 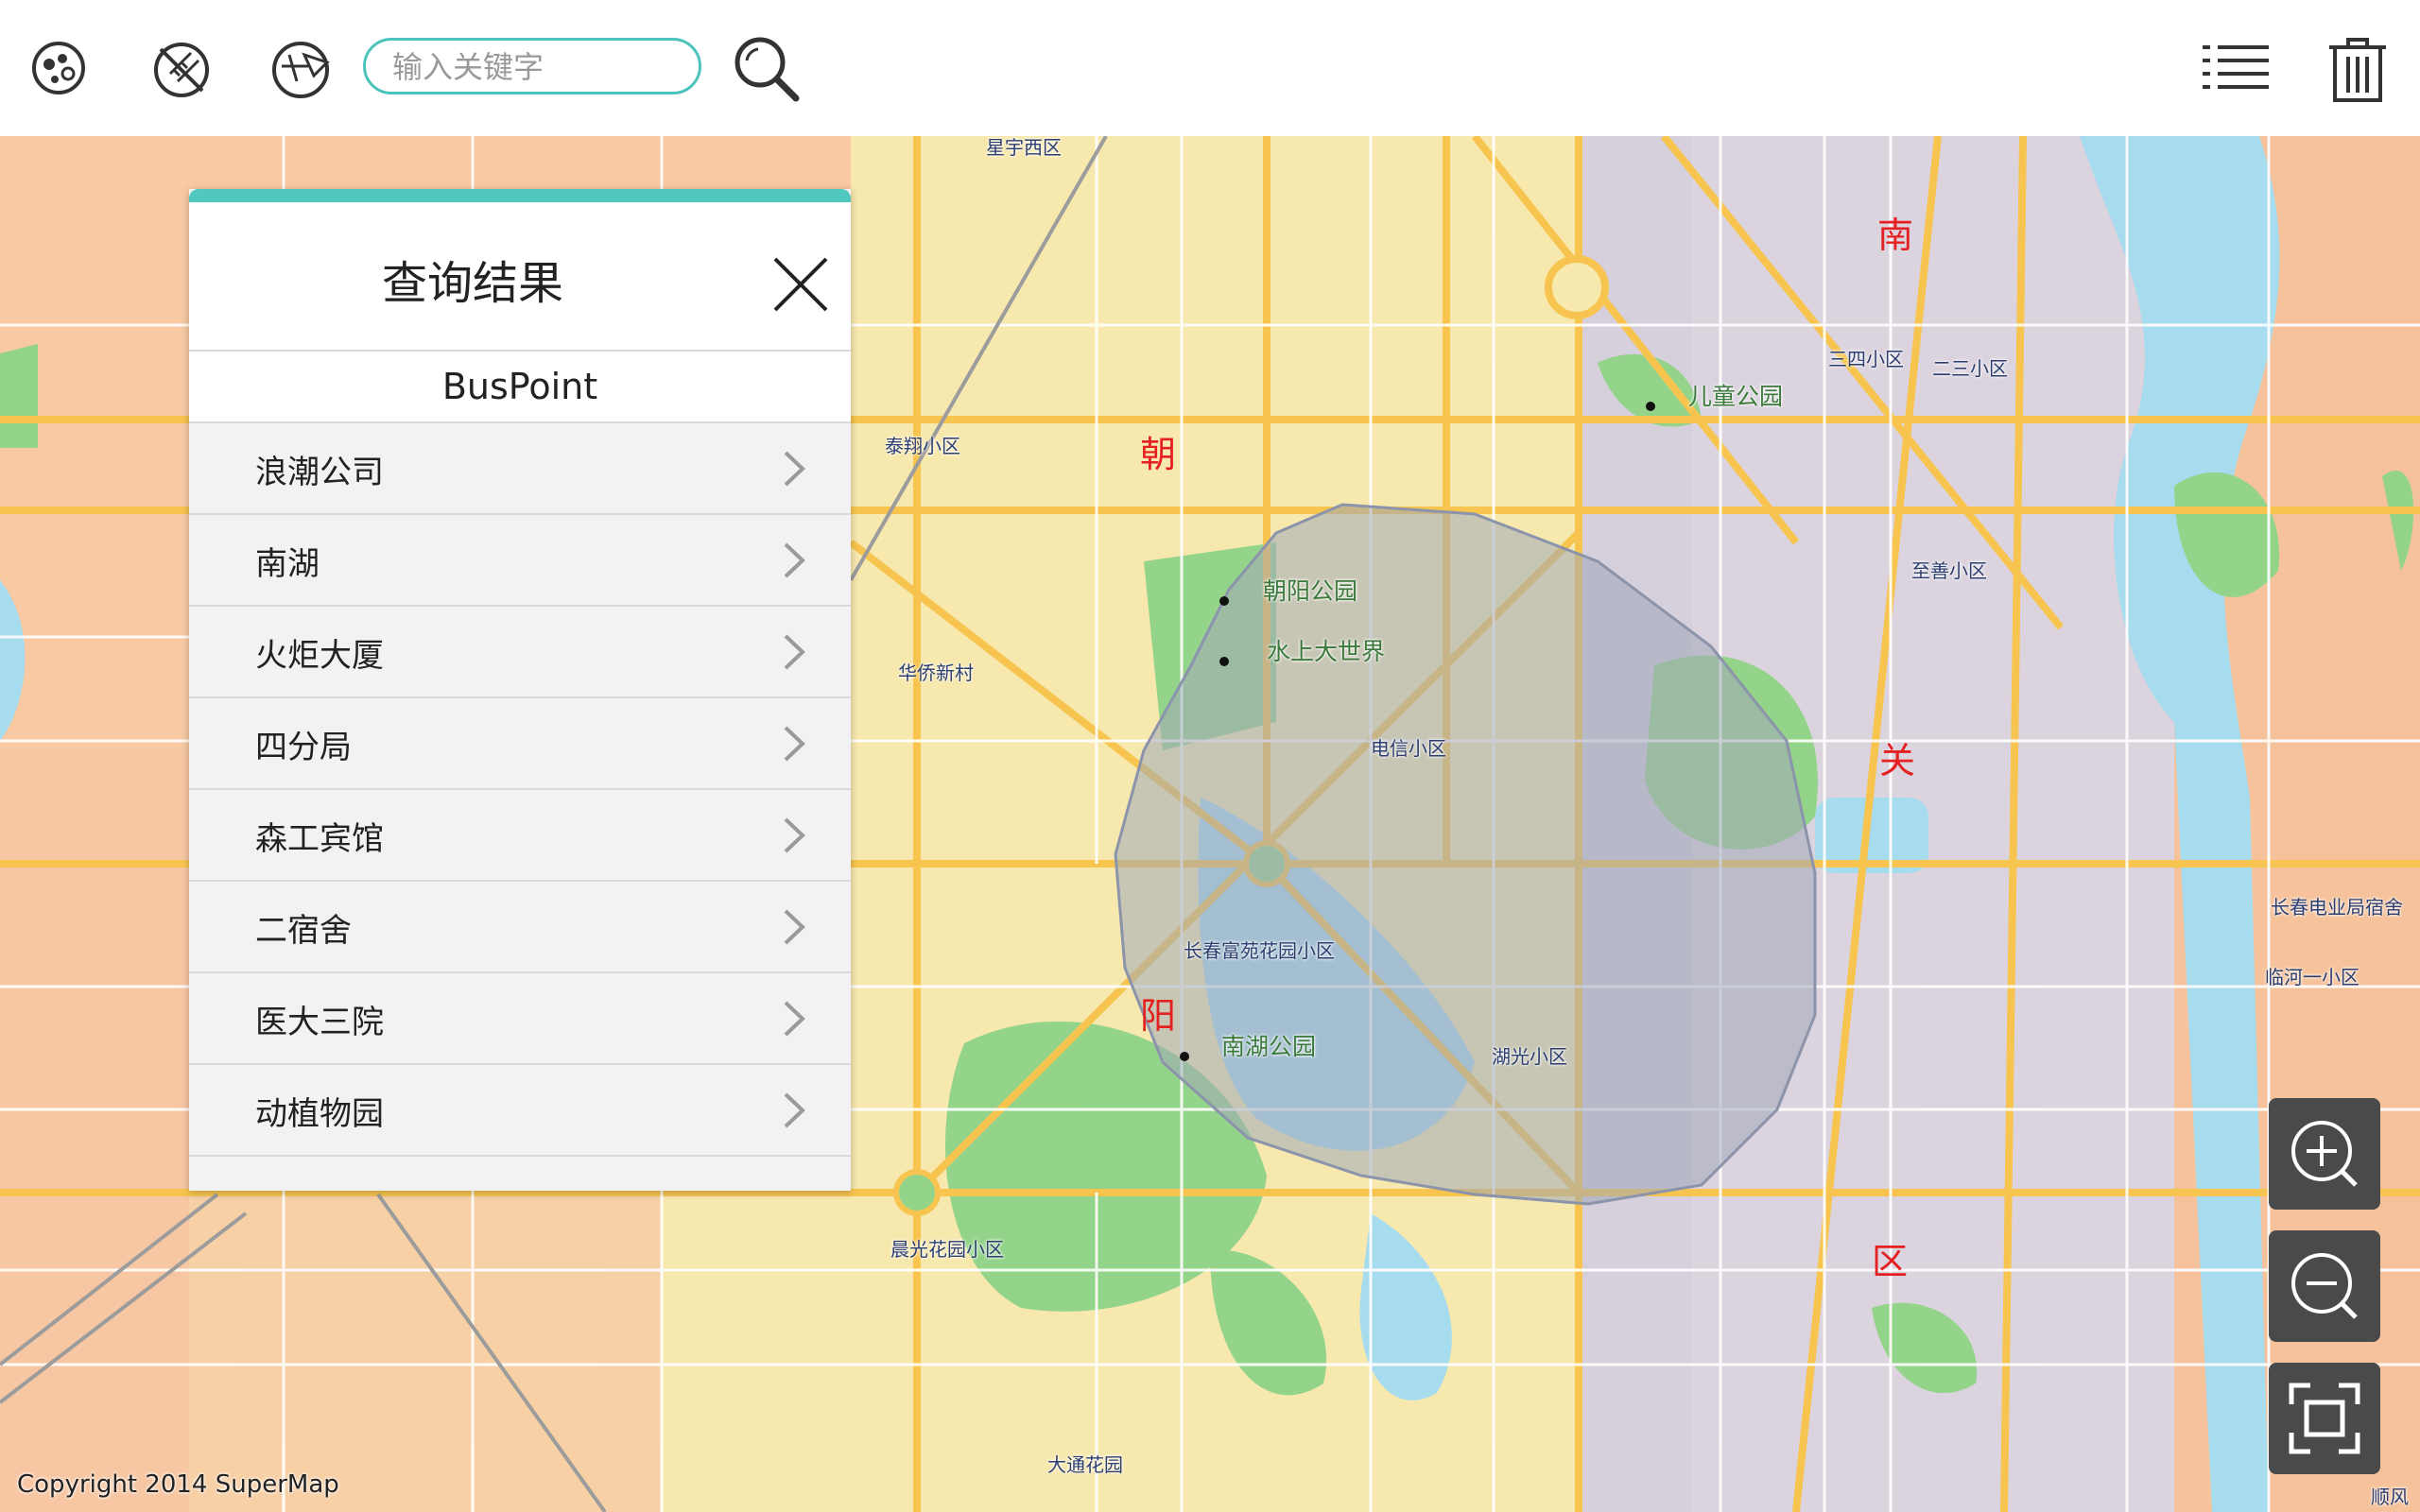 What do you see at coordinates (1866, 359) in the screenshot?
I see `map-label: 三四小区` at bounding box center [1866, 359].